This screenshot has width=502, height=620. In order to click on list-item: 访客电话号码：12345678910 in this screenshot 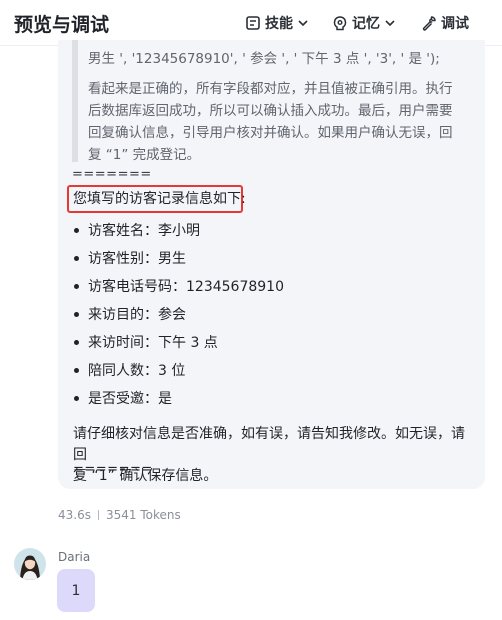, I will do `click(186, 287)`.